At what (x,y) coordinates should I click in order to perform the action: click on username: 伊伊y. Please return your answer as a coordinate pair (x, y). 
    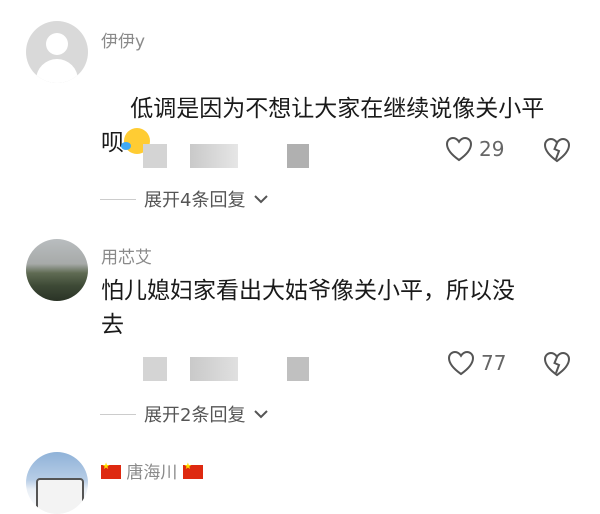
    Looking at the image, I should click on (123, 39).